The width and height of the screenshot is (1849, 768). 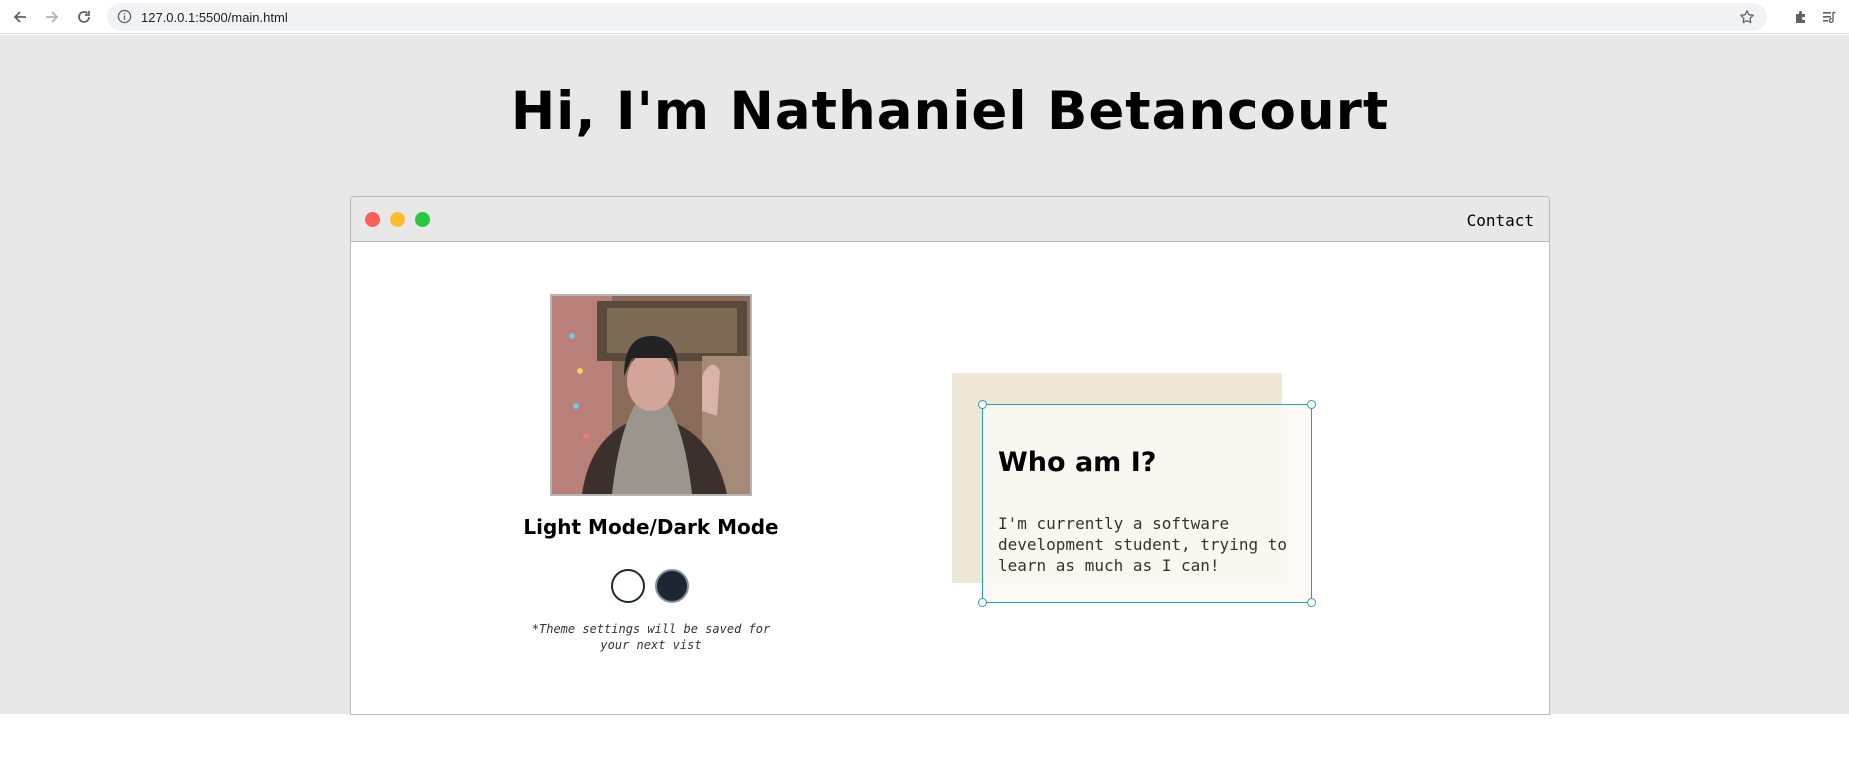 I want to click on browser-toolbar: 127.0.0.1:5500/main.html, so click(x=924, y=17).